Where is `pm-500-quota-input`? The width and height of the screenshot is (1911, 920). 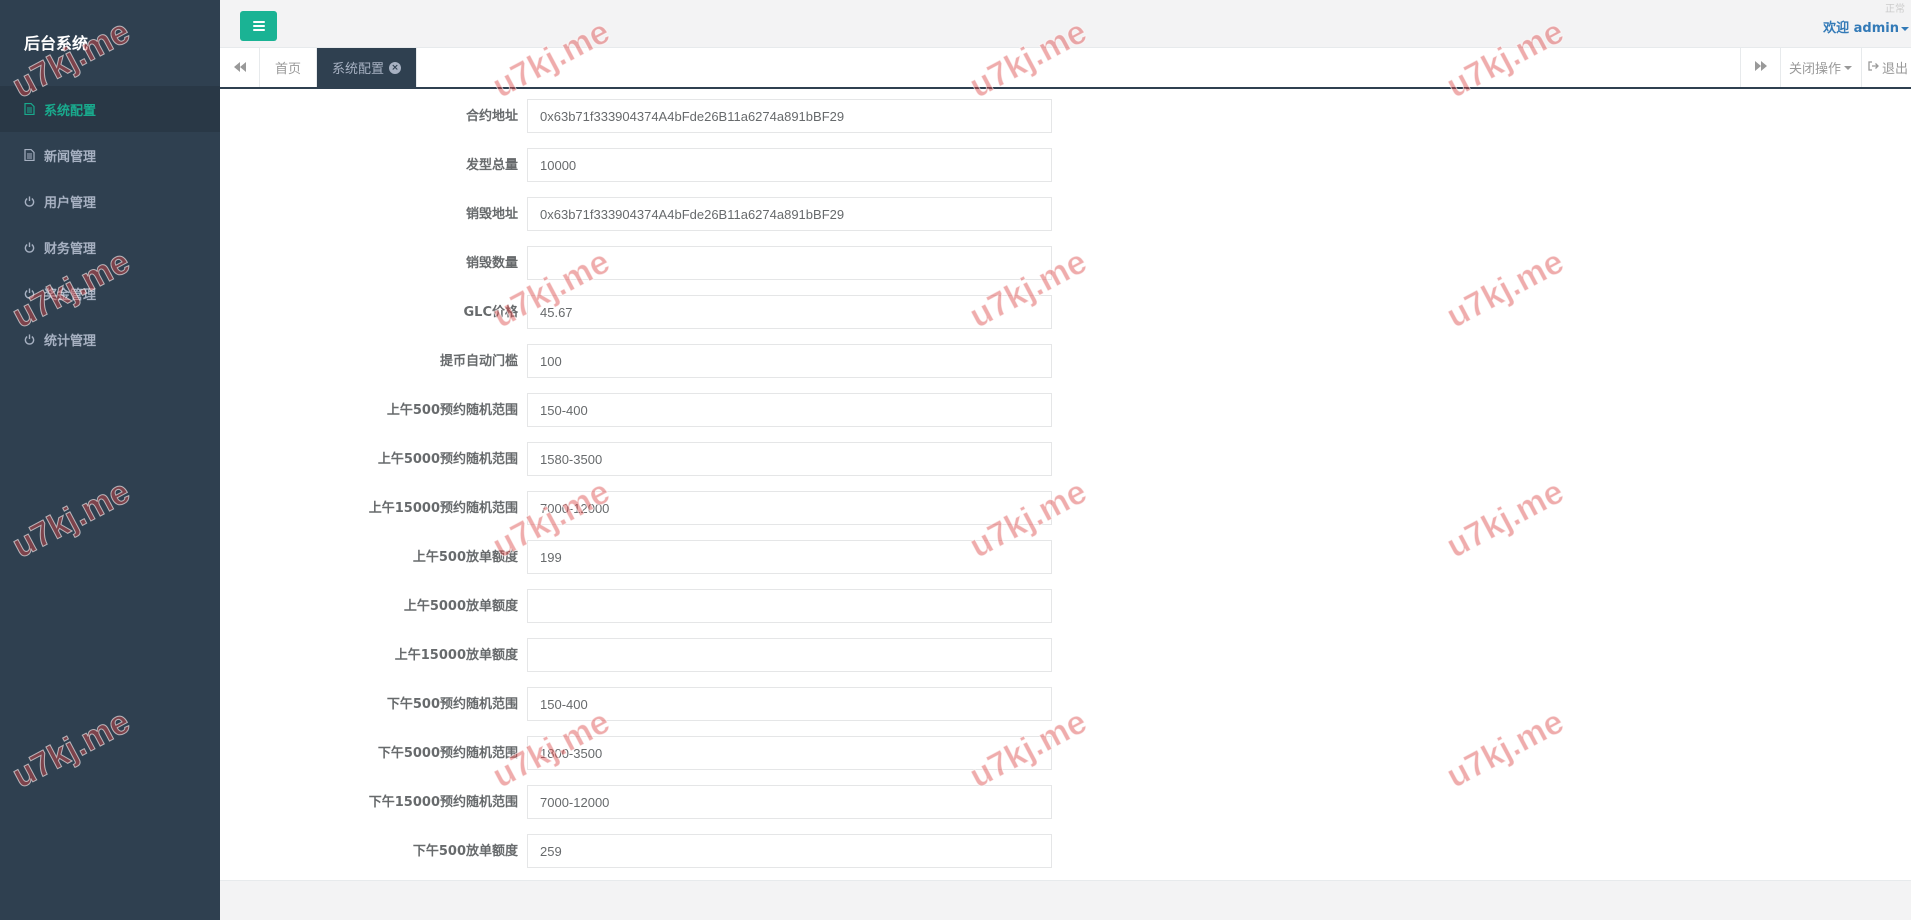 pm-500-quota-input is located at coordinates (789, 851).